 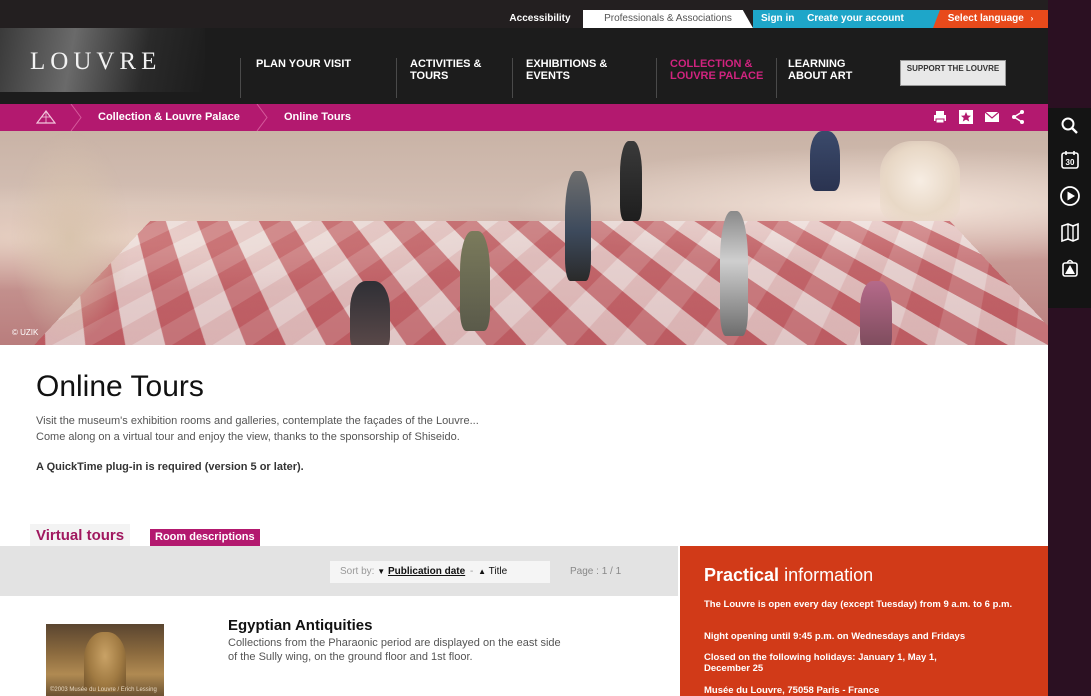 What do you see at coordinates (1069, 268) in the screenshot?
I see `pyramid-shop-icon` at bounding box center [1069, 268].